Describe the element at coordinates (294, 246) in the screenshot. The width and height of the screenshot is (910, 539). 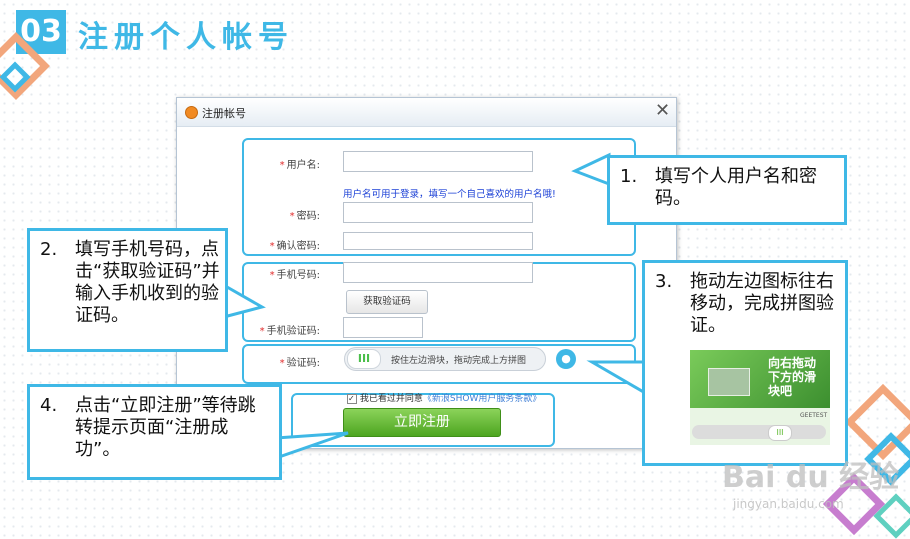
I see `confirm-password-label: * 确认密码:` at that location.